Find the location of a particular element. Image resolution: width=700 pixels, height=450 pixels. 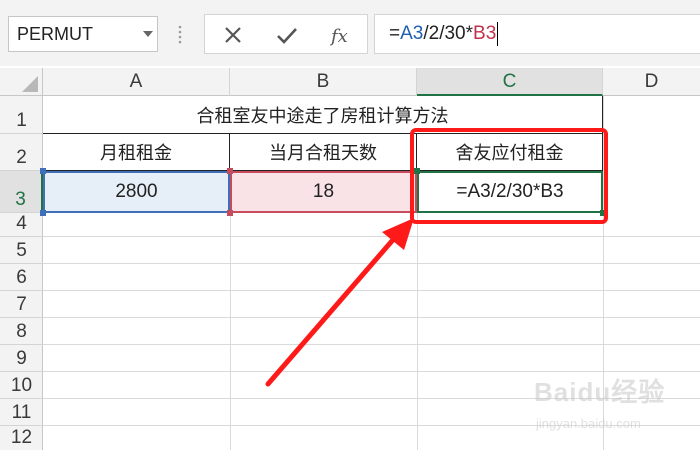

watermark-main: Baidu经验 is located at coordinates (600, 392).